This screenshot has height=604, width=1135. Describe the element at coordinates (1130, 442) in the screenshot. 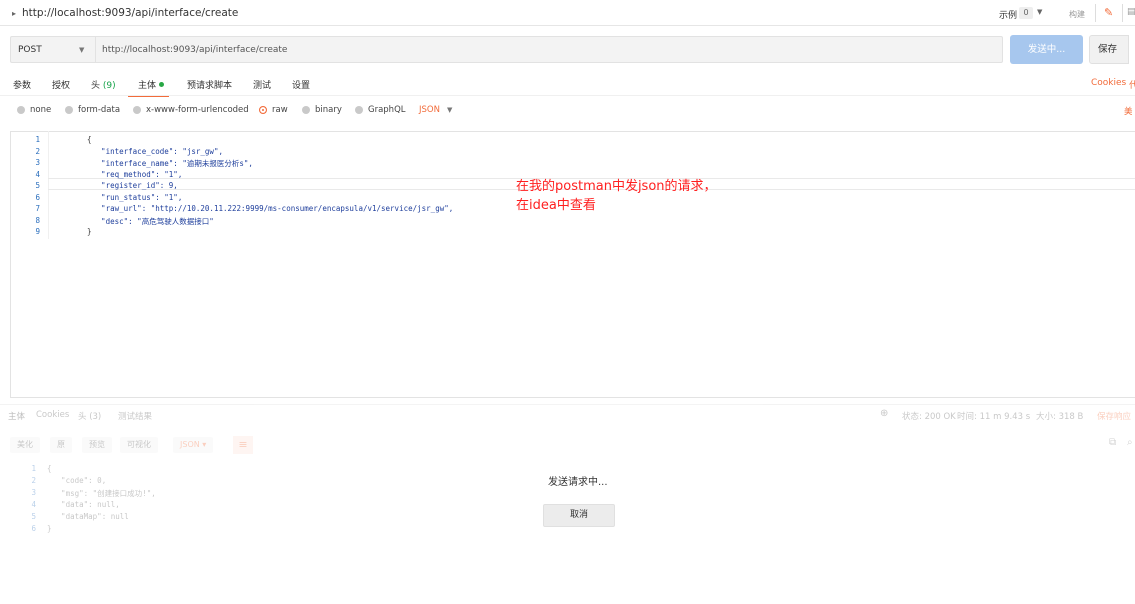

I see `search-icon: ⌕` at that location.